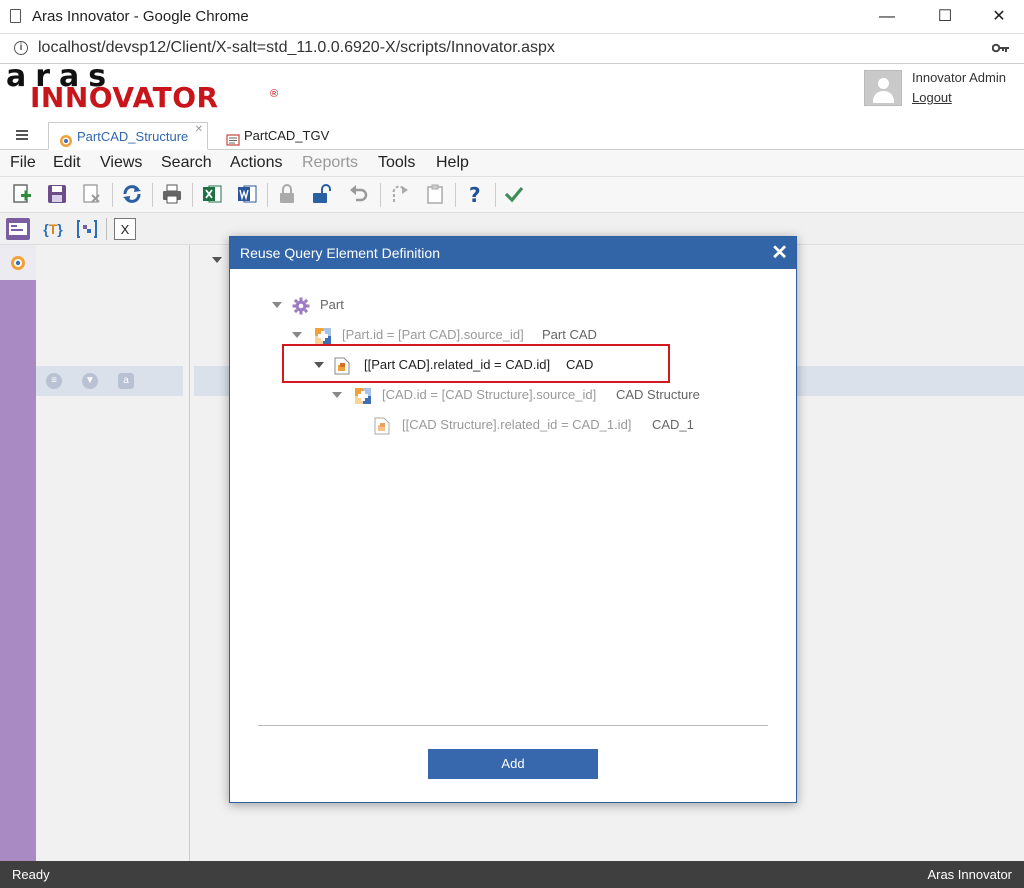  What do you see at coordinates (66, 138) in the screenshot?
I see `search-target-icon` at bounding box center [66, 138].